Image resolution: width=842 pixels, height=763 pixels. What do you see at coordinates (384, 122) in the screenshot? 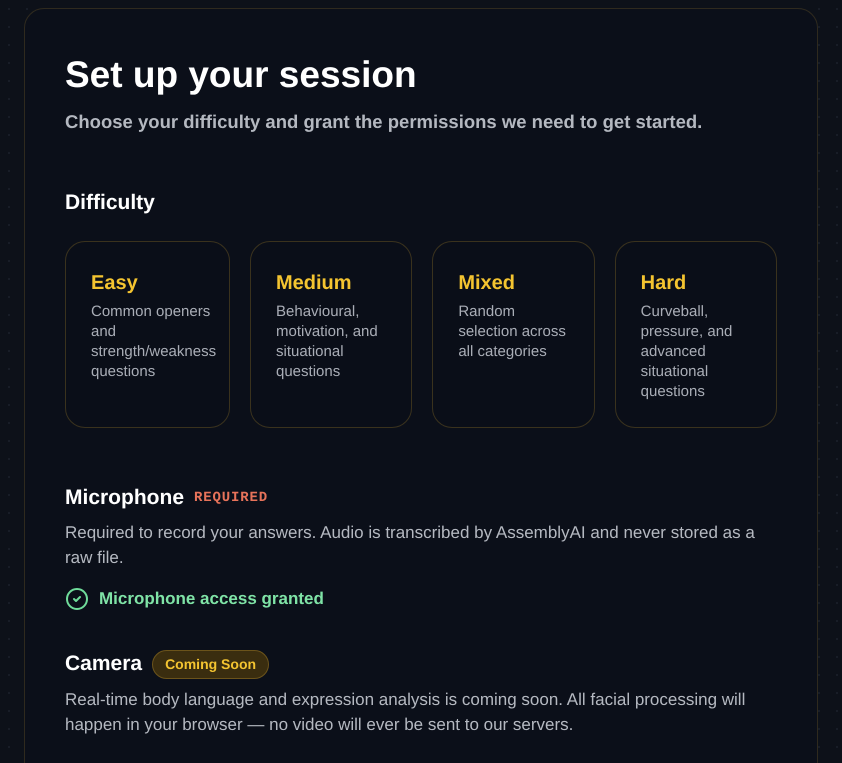
I see `page-subtitle: Choose your difficulty and grant the permissions we need to get started.` at bounding box center [384, 122].